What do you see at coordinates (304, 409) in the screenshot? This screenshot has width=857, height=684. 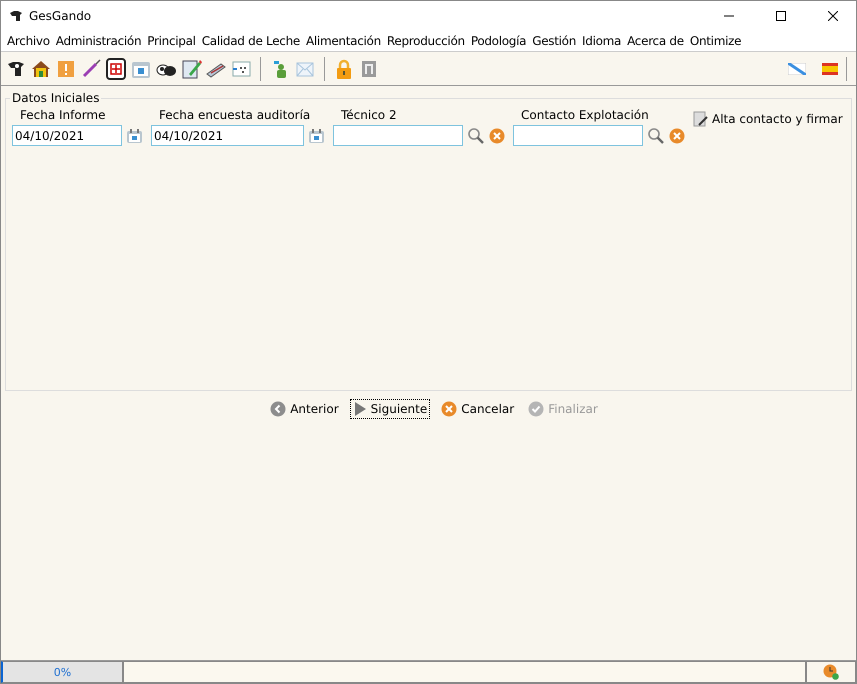 I see `wizard-button: Anterior` at bounding box center [304, 409].